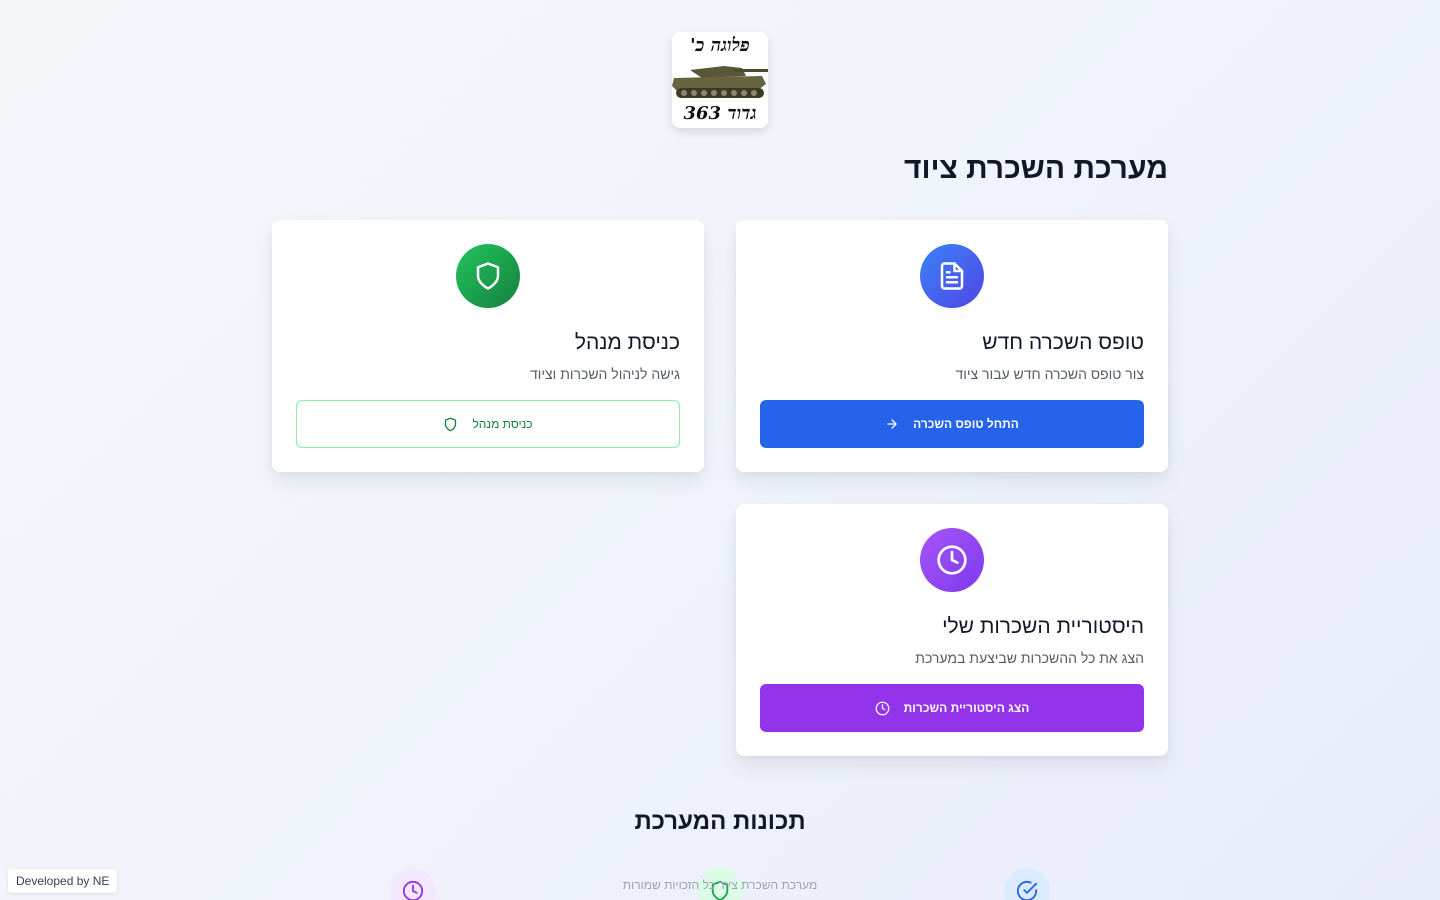 The height and width of the screenshot is (900, 1440). I want to click on admin-login-button: כניסת מנהל, so click(488, 424).